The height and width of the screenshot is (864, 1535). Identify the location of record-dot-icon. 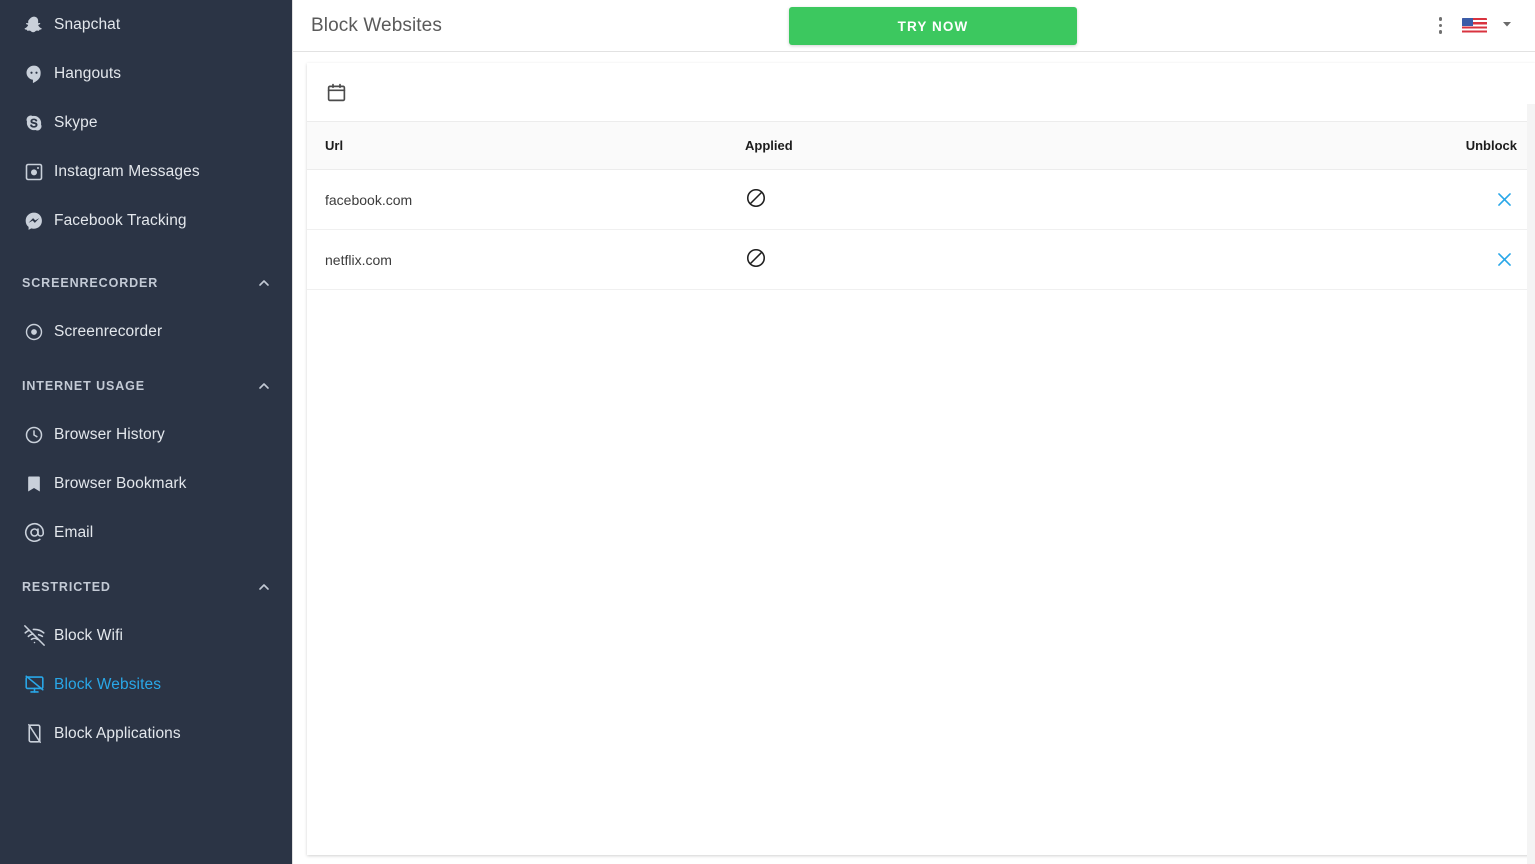
(34, 332).